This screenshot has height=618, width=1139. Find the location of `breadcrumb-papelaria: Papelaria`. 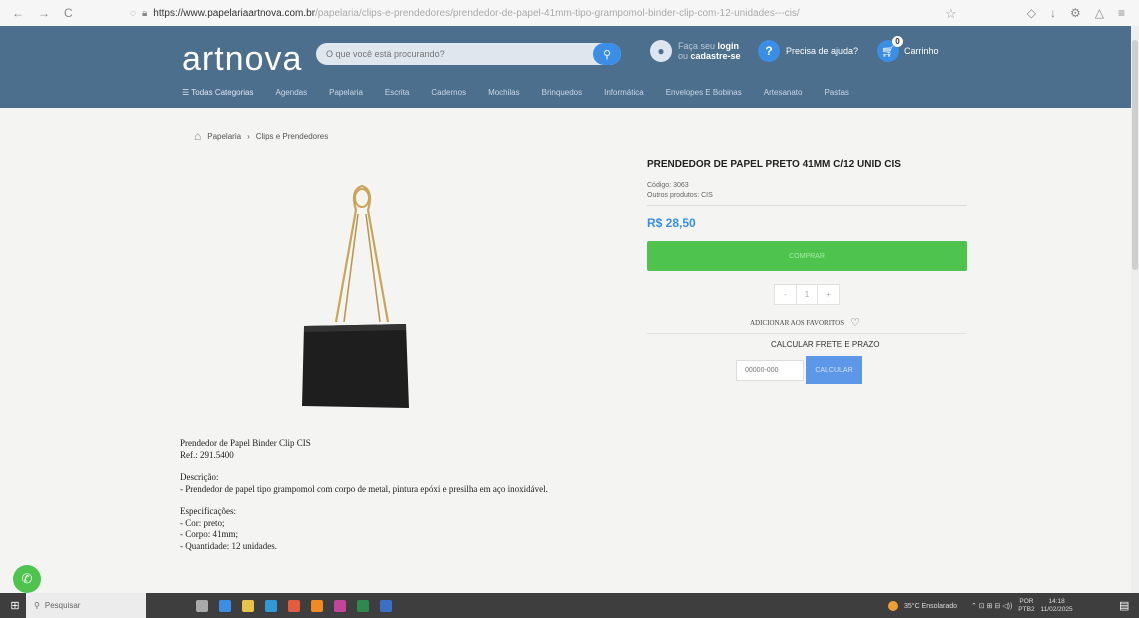

breadcrumb-papelaria: Papelaria is located at coordinates (224, 136).